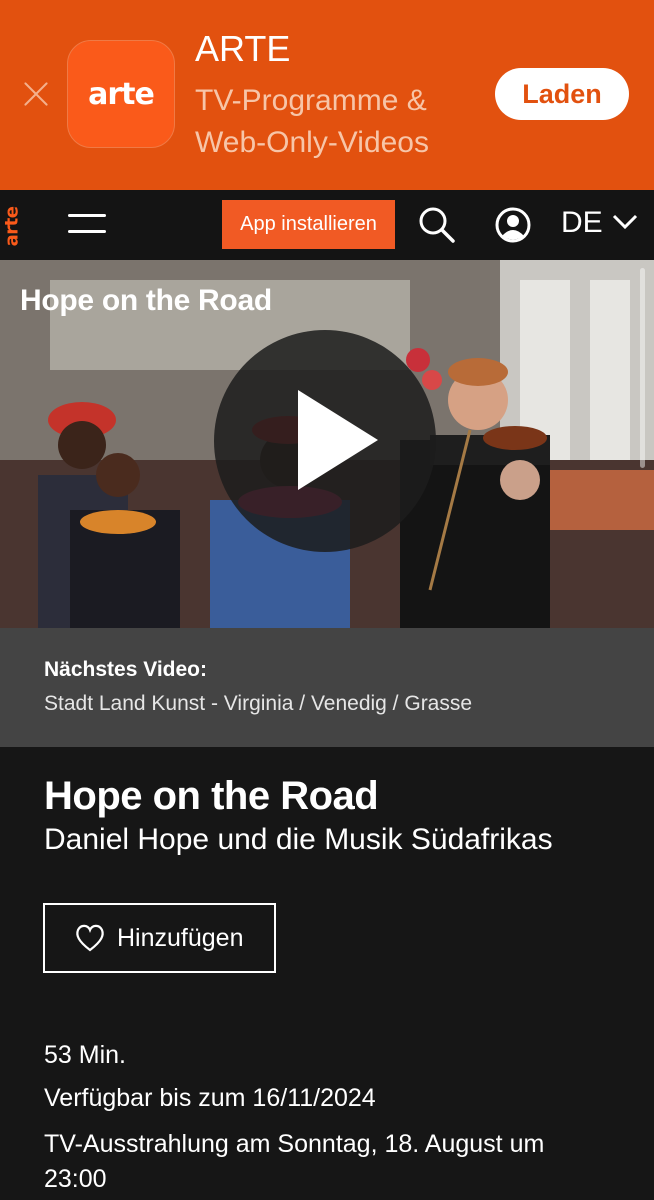  Describe the element at coordinates (562, 94) in the screenshot. I see `load-app-button: Laden` at that location.